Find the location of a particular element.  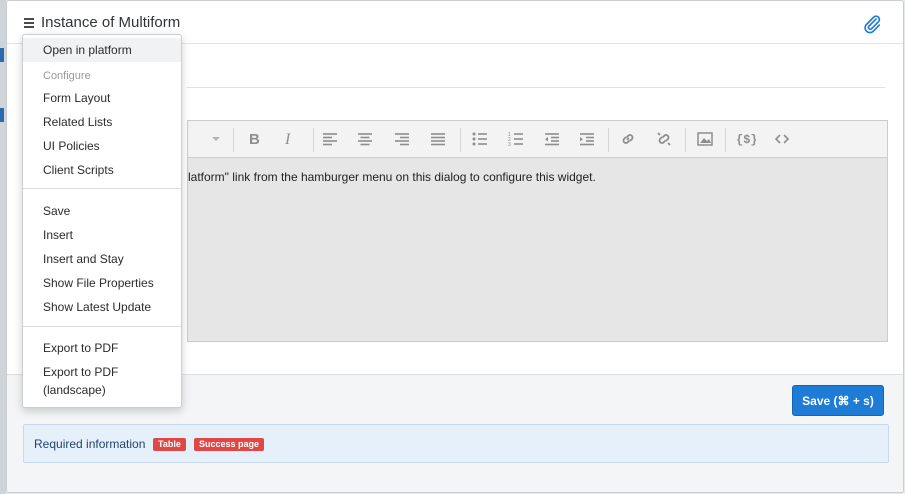

unlink-icon is located at coordinates (664, 139).